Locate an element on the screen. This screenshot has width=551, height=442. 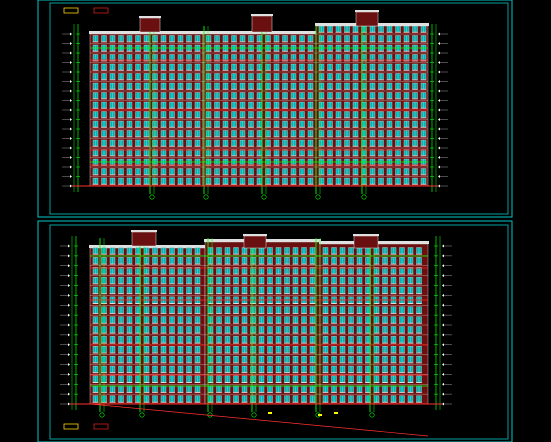
legend-upper is located at coordinates (86, 10).